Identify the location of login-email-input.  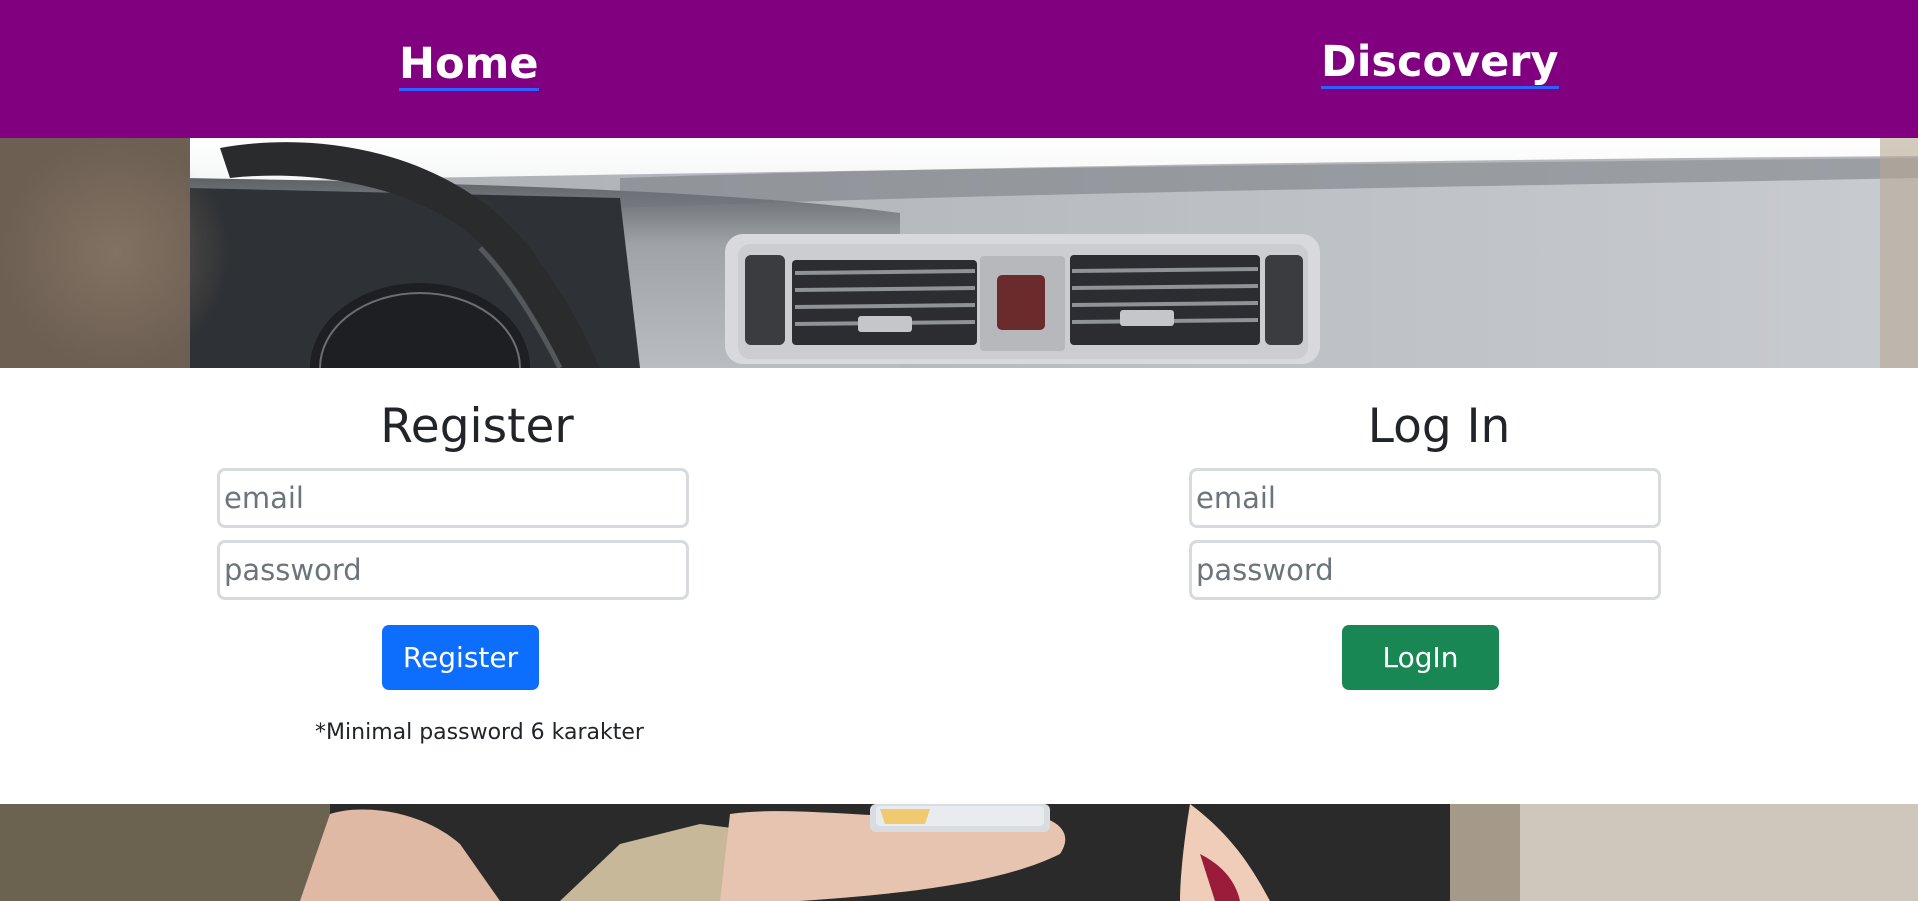
(1425, 498).